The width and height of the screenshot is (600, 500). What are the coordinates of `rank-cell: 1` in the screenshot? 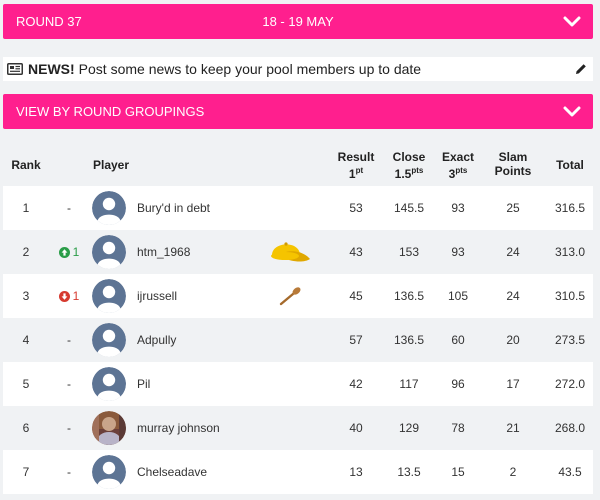 It's located at (26, 208).